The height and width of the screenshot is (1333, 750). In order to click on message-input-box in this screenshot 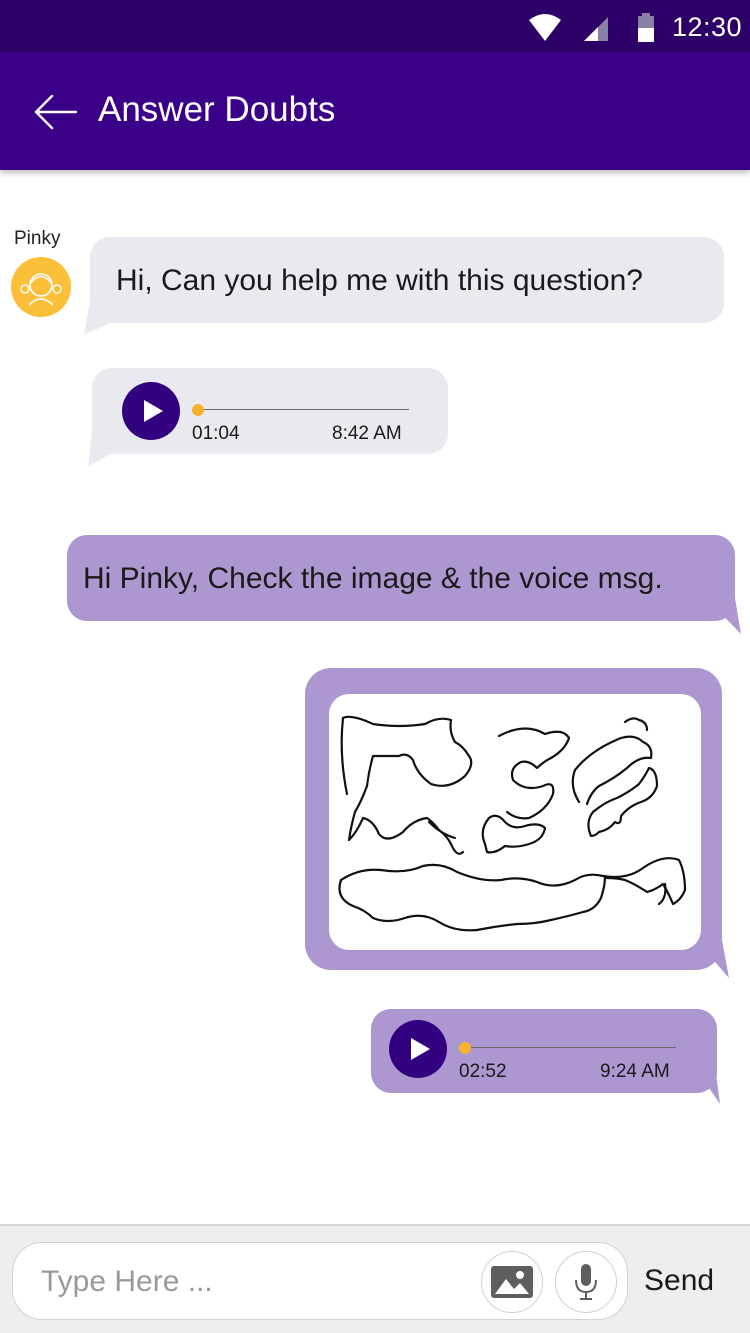, I will do `click(320, 1281)`.